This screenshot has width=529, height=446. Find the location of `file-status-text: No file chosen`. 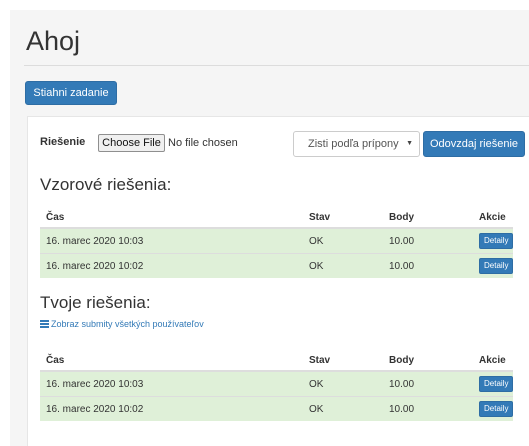

file-status-text: No file chosen is located at coordinates (203, 143).